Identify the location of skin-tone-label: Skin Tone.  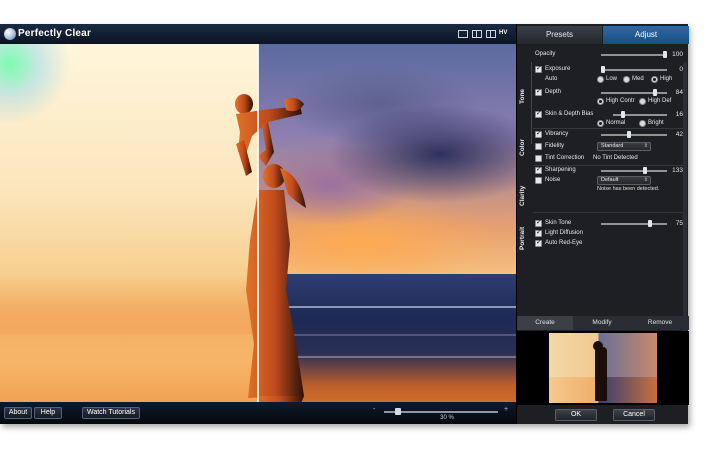
(558, 223).